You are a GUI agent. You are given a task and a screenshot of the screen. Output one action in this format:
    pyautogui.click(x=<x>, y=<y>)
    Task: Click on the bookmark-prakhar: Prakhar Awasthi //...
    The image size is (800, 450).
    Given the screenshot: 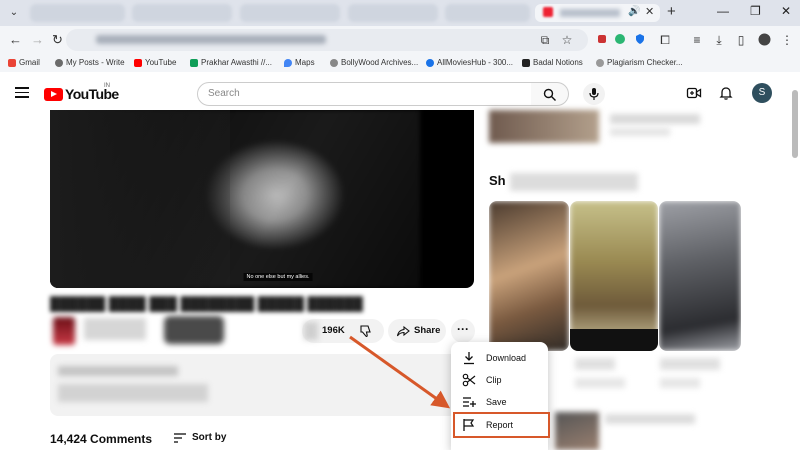 What is the action you would take?
    pyautogui.click(x=231, y=62)
    